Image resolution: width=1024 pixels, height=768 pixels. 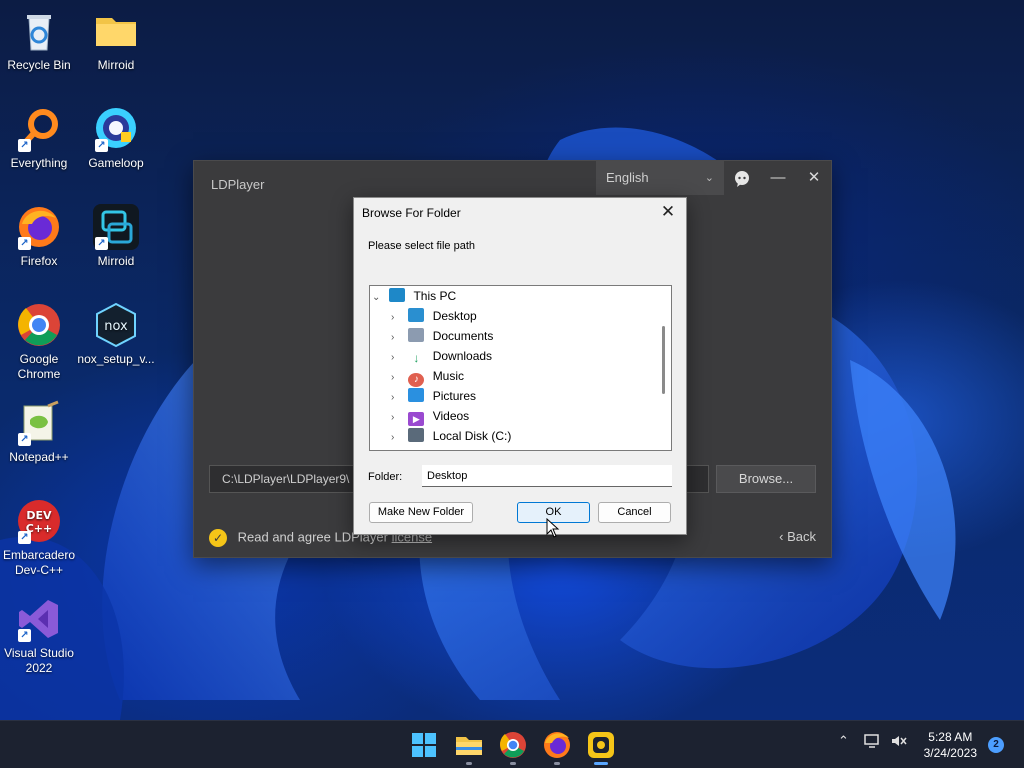 I want to click on this-pc-icon, so click(x=397, y=295).